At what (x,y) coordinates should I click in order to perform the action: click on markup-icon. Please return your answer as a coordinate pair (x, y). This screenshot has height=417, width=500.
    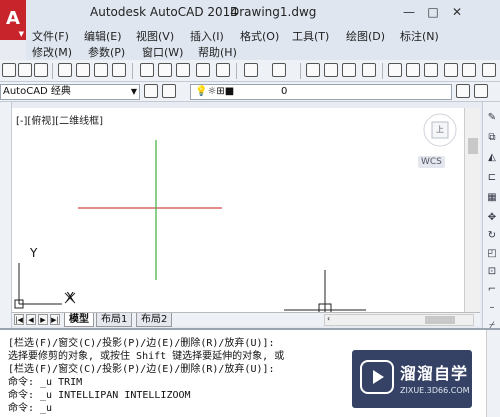
    Looking at the image, I should click on (469, 70).